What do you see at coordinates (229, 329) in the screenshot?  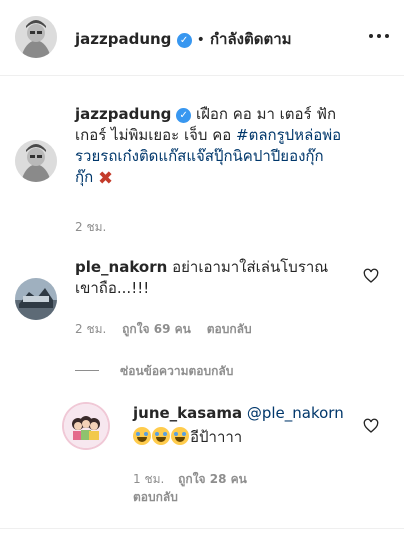 I see `comment-reply-button: ตอบกลับ` at bounding box center [229, 329].